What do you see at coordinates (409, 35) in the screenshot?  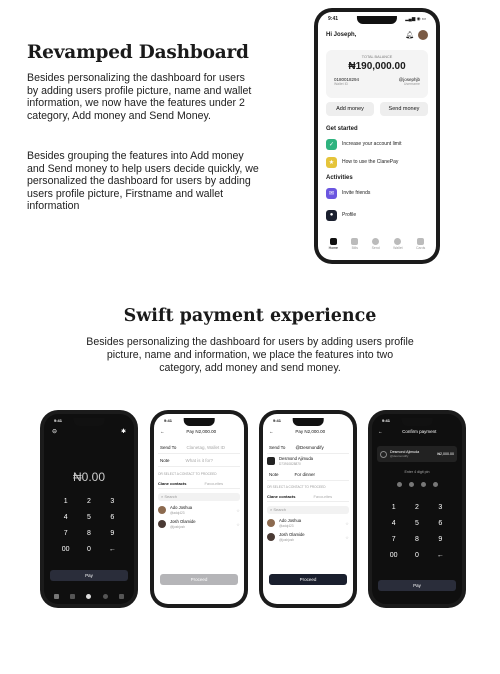 I see `bell-icon: 🔔︎` at bounding box center [409, 35].